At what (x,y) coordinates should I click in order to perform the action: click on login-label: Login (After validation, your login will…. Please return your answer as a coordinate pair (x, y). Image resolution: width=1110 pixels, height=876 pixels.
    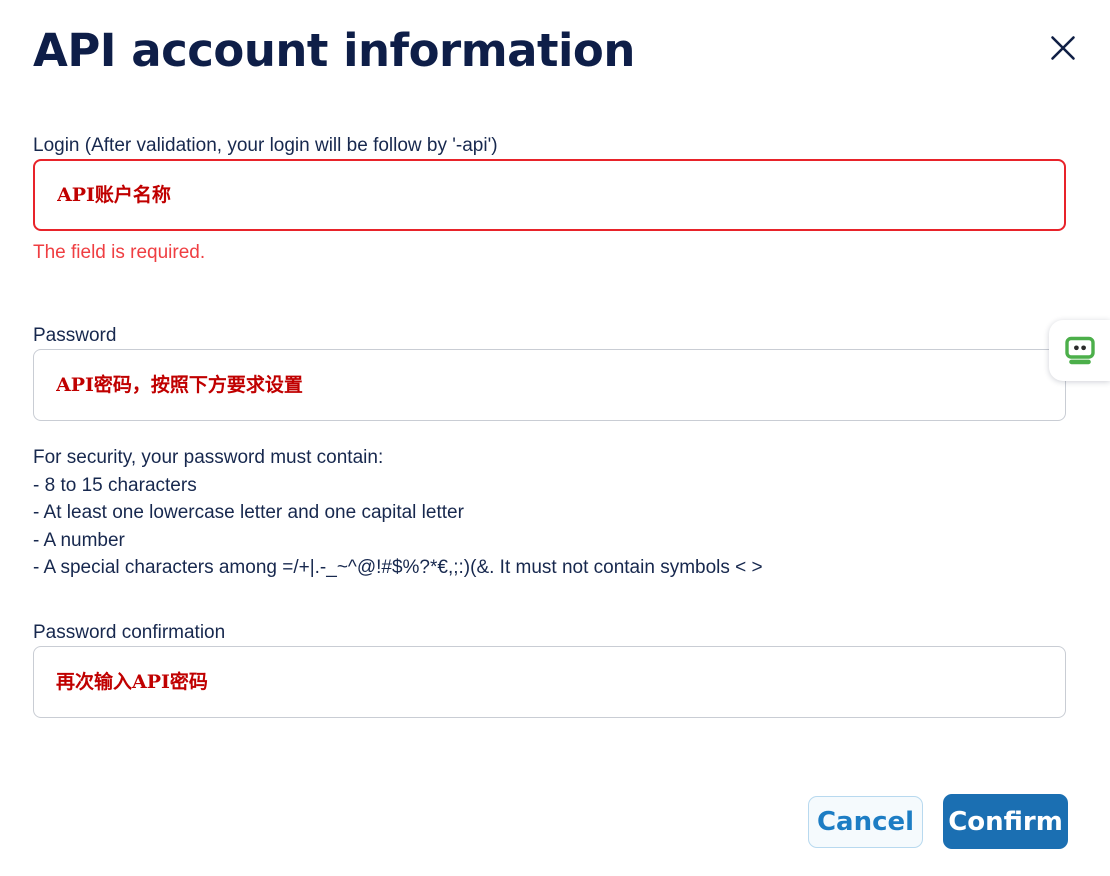
    Looking at the image, I should click on (265, 145).